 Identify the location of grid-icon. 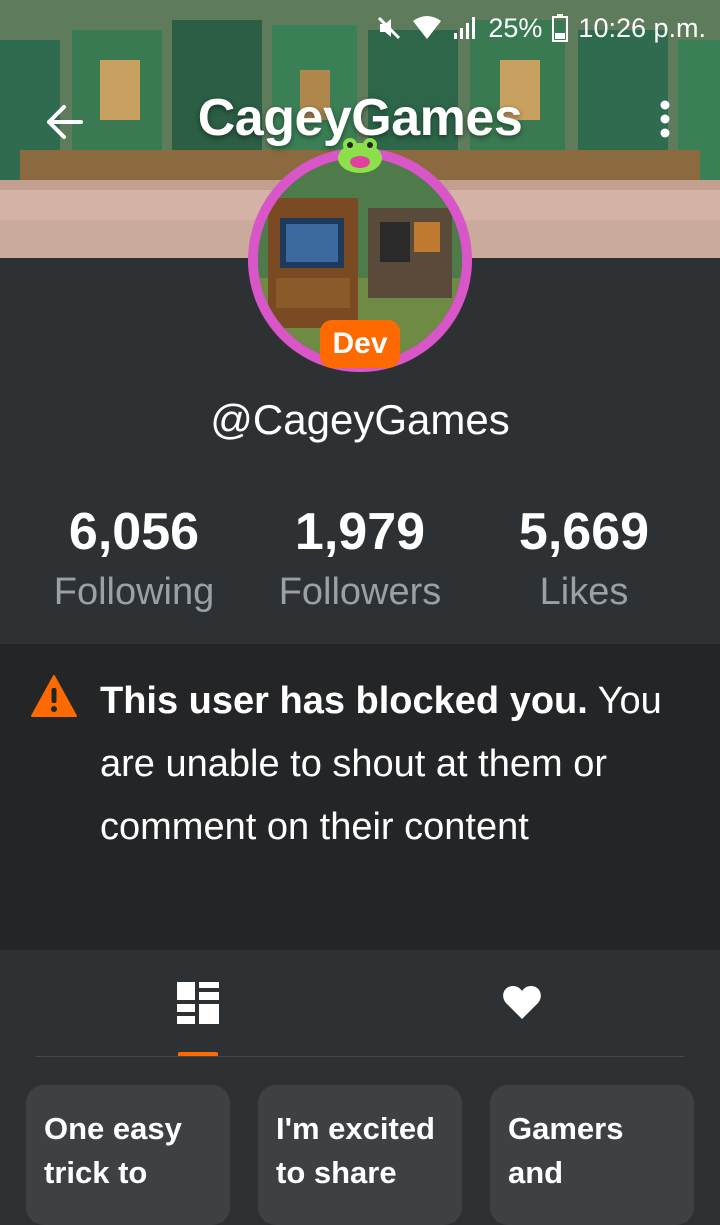
(198, 1003).